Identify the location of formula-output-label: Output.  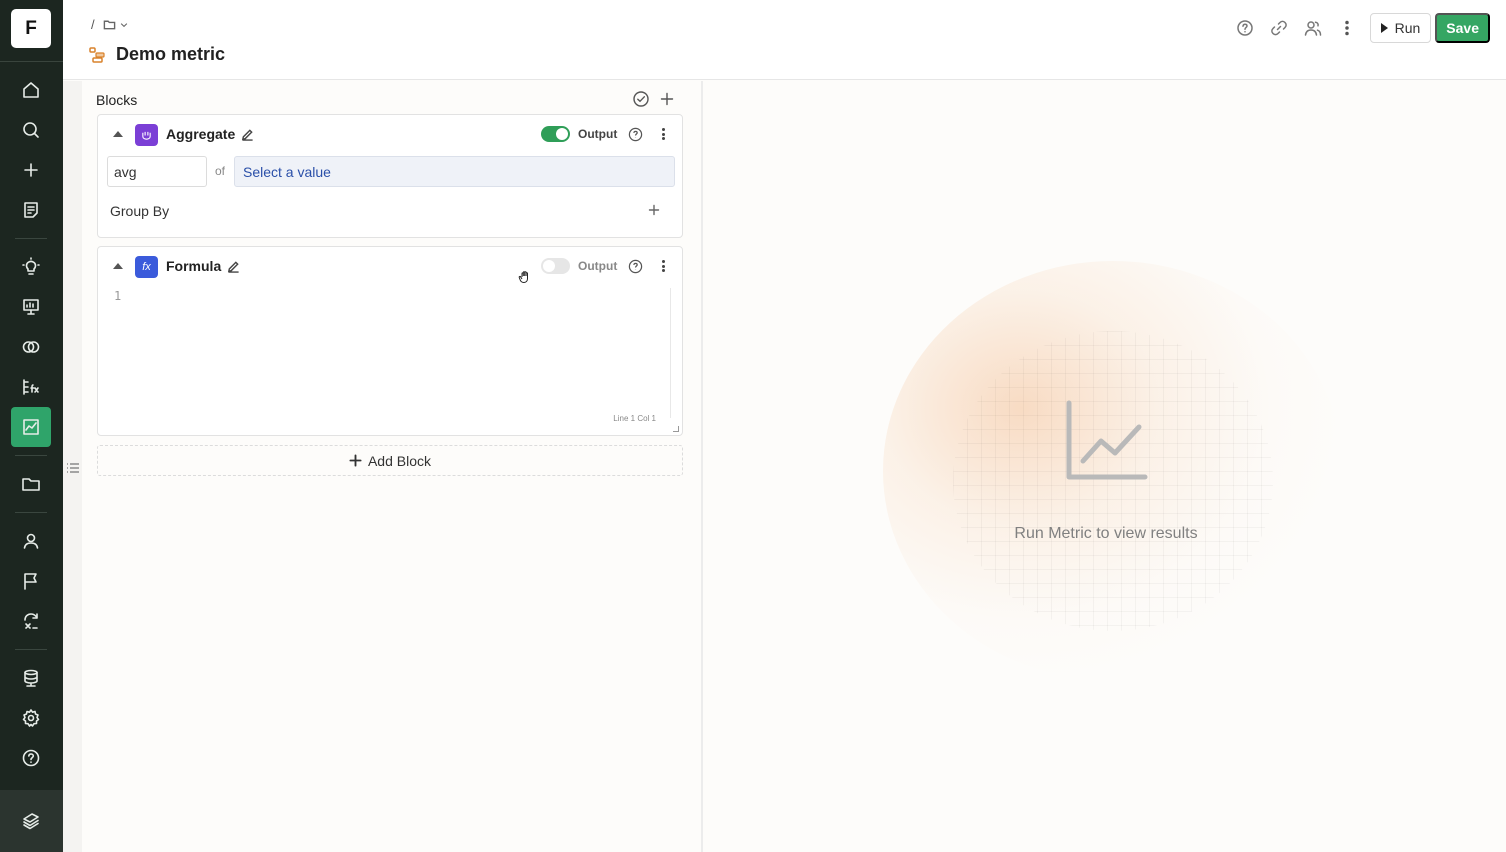
(598, 266).